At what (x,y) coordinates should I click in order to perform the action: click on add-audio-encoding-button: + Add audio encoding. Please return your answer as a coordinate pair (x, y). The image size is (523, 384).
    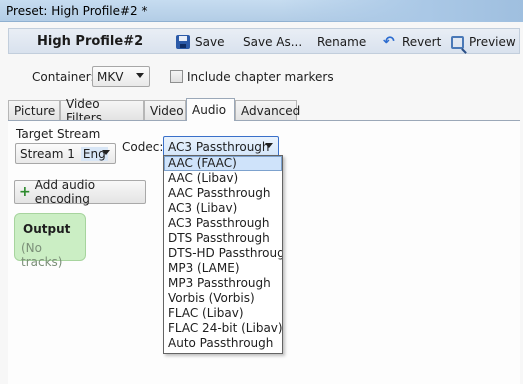
    Looking at the image, I should click on (80, 192).